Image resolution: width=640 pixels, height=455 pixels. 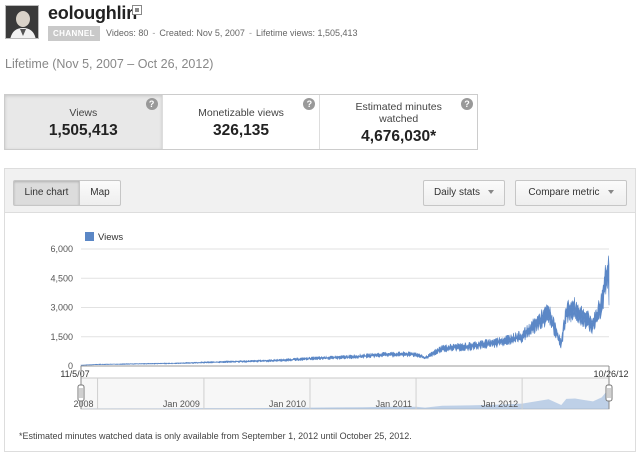 What do you see at coordinates (398, 113) in the screenshot?
I see `metric-label: Estimated minutes watched` at bounding box center [398, 113].